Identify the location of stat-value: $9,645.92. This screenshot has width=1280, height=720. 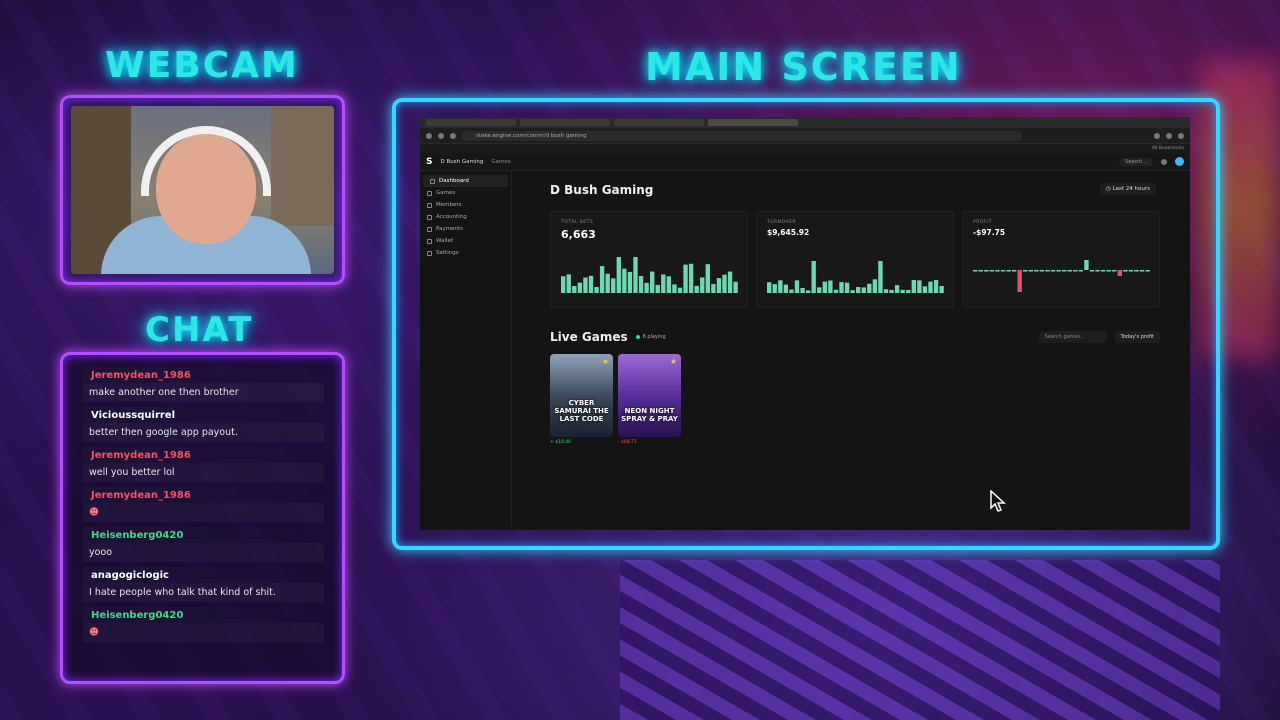
(788, 232).